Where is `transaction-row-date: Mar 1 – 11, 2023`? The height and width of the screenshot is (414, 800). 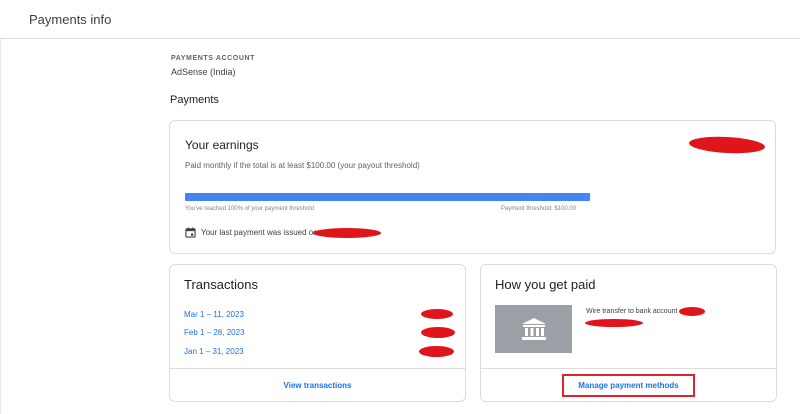
transaction-row-date: Mar 1 – 11, 2023 is located at coordinates (214, 314).